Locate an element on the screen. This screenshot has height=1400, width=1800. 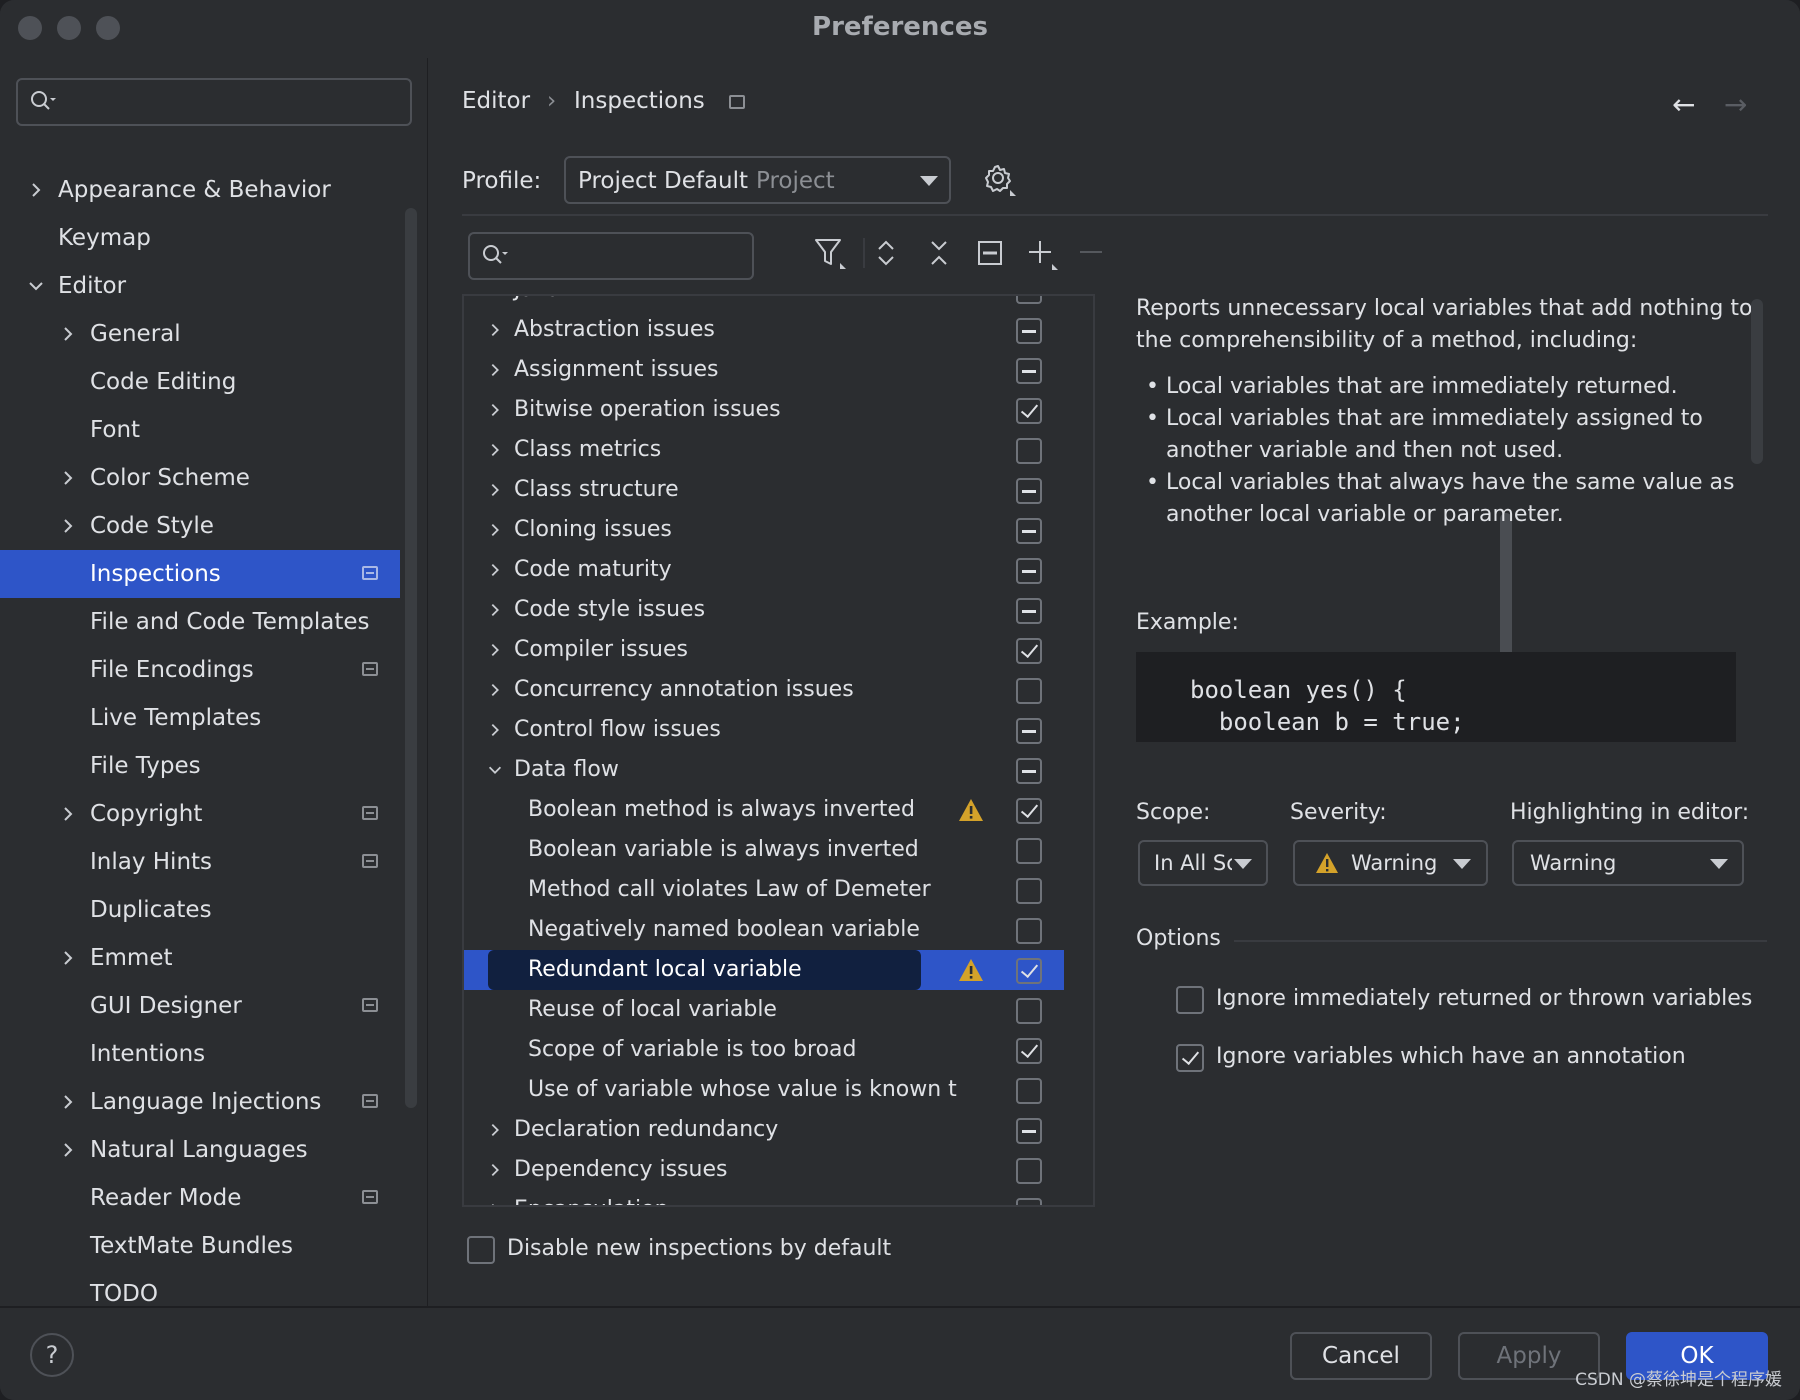
sidebar-item: Keymap is located at coordinates (200, 238).